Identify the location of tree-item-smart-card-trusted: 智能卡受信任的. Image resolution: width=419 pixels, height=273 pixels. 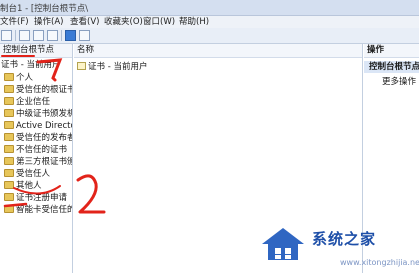
(38, 210).